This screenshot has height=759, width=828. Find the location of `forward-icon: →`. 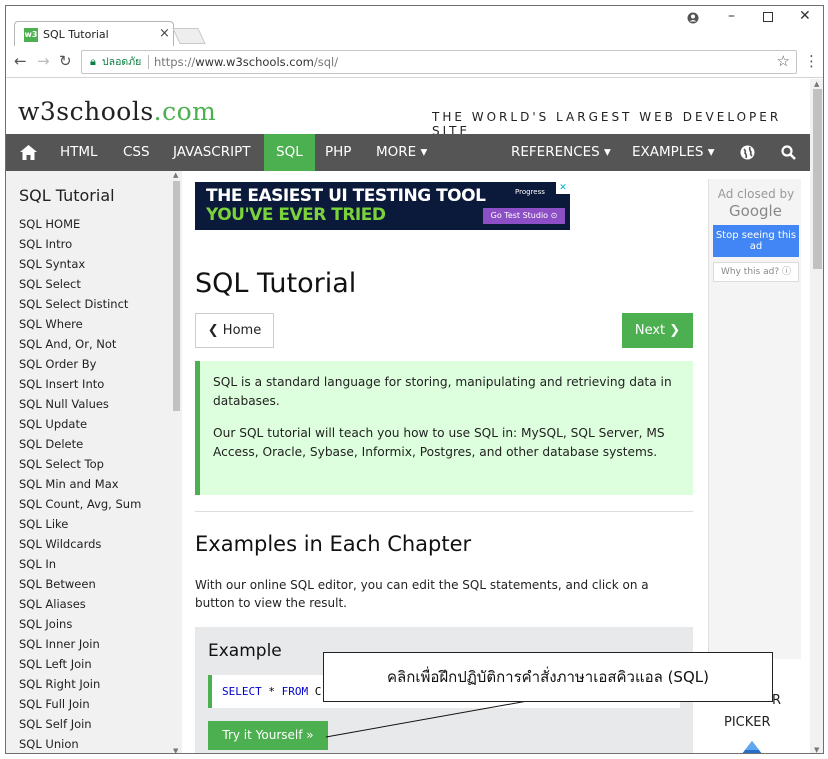

forward-icon: → is located at coordinates (43, 61).